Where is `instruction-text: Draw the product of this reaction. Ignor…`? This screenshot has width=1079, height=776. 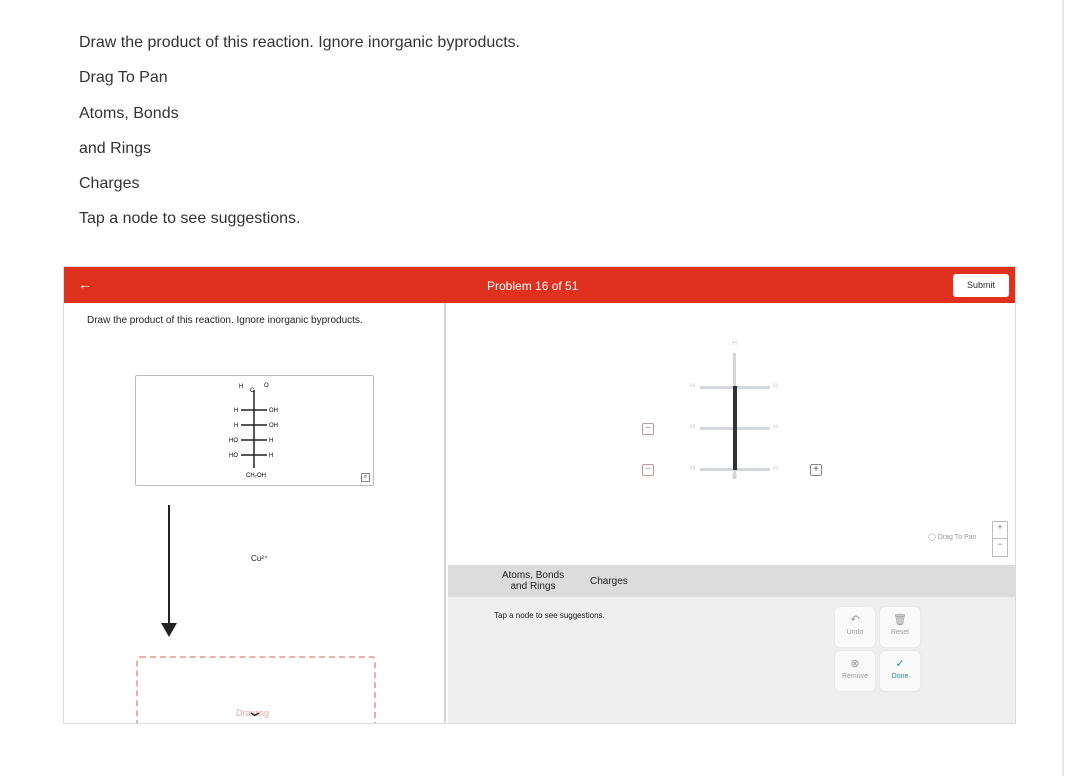
instruction-text: Draw the product of this reaction. Ignor… is located at coordinates (300, 42).